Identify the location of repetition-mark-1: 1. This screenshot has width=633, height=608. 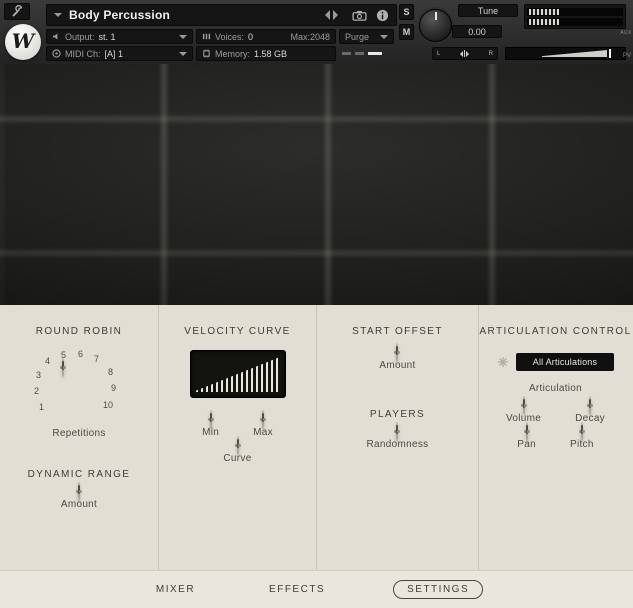
(42, 407).